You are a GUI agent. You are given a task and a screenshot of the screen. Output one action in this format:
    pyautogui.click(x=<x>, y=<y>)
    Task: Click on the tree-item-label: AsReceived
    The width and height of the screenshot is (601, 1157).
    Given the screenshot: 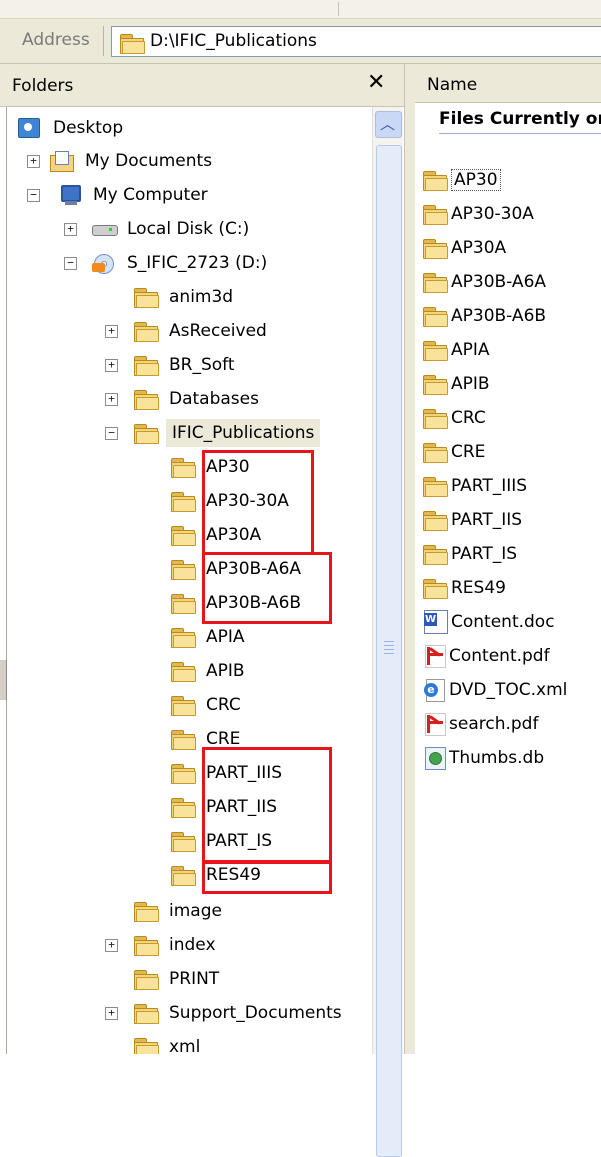 What is the action you would take?
    pyautogui.click(x=218, y=331)
    